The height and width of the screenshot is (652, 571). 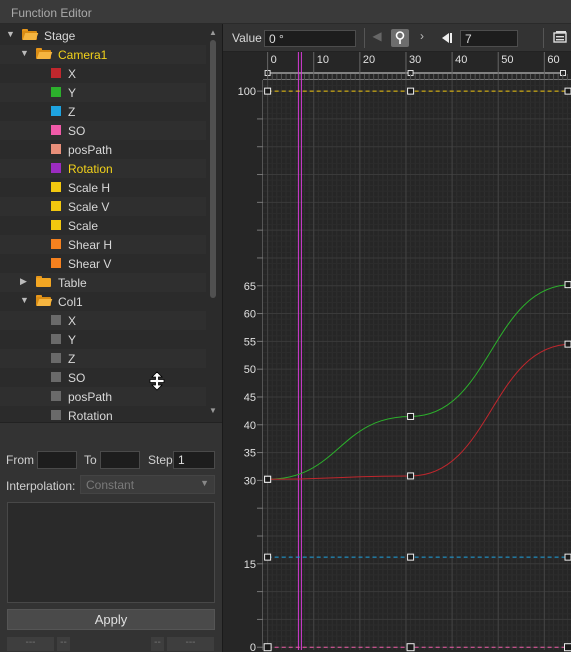 I want to click on key-toggle-icon, so click(x=400, y=38).